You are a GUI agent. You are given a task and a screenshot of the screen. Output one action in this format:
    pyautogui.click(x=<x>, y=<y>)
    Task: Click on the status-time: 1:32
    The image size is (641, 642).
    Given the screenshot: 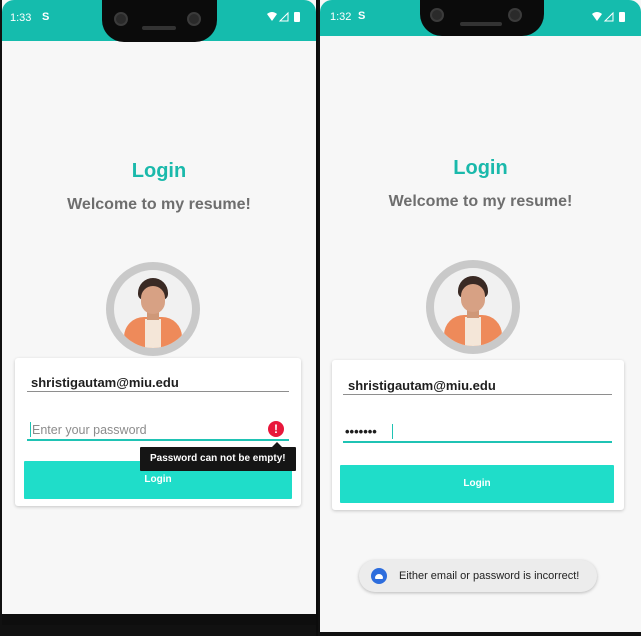 What is the action you would take?
    pyautogui.click(x=341, y=17)
    